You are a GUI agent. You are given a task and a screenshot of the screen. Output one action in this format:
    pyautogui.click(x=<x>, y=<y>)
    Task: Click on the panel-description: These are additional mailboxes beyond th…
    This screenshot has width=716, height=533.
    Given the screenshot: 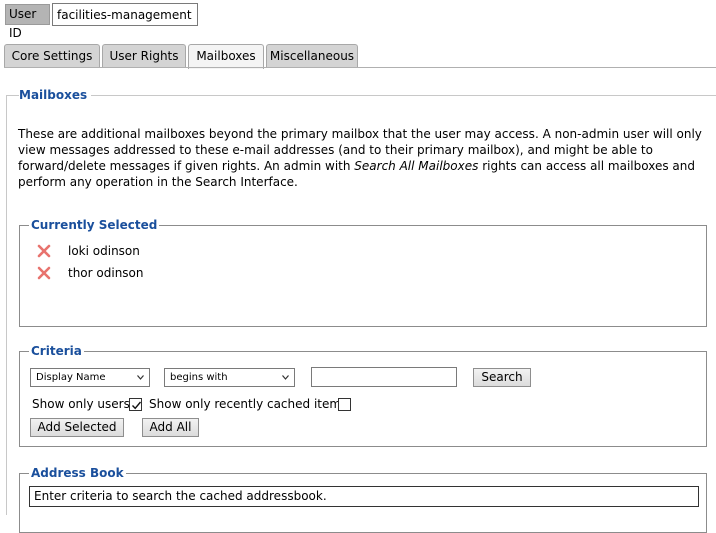 What is the action you would take?
    pyautogui.click(x=363, y=158)
    